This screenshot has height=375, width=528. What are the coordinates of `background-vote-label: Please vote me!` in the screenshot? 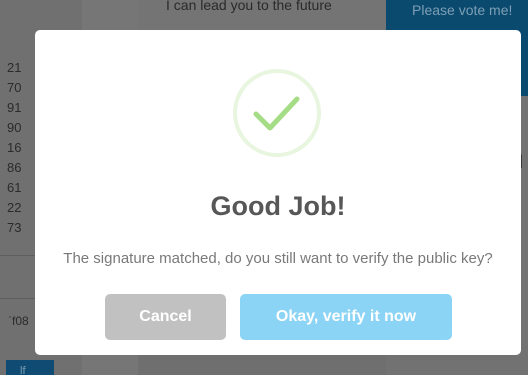 It's located at (462, 10).